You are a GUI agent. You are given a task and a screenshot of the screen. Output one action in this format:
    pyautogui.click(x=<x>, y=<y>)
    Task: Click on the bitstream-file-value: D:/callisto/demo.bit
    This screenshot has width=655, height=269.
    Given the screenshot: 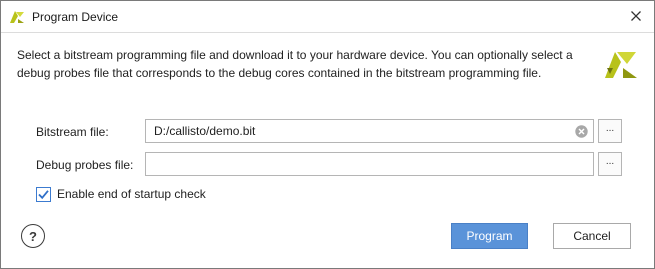 What is the action you would take?
    pyautogui.click(x=205, y=131)
    